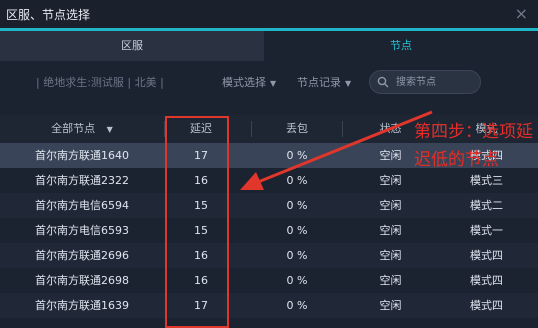 The height and width of the screenshot is (328, 538). What do you see at coordinates (269, 230) in the screenshot?
I see `table-row: 首尔南方电信6593 15 0 % 空闲 模式一` at bounding box center [269, 230].